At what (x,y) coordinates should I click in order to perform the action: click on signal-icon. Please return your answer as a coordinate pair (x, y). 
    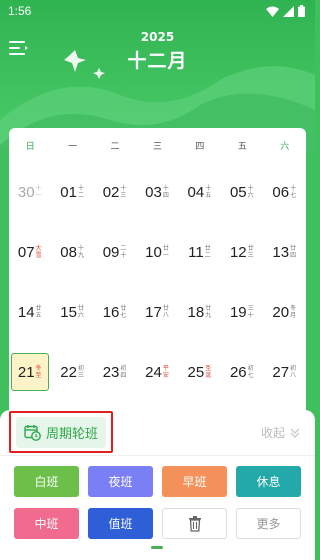
    Looking at the image, I should click on (288, 11).